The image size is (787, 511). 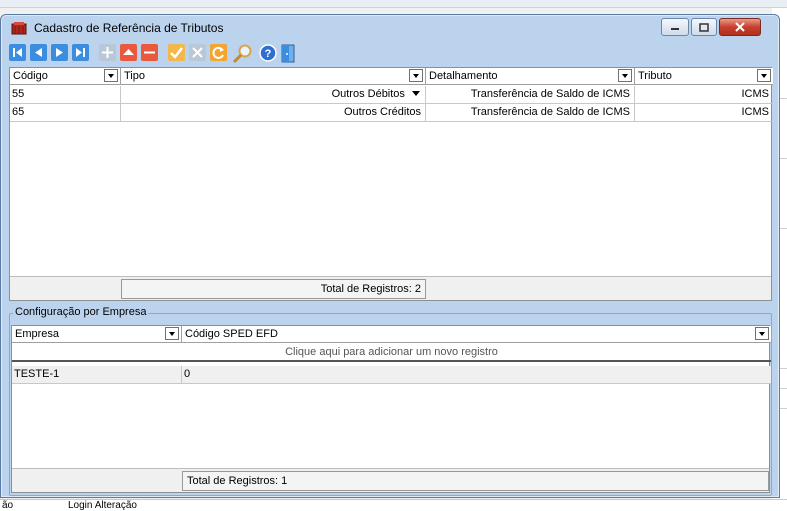 What do you see at coordinates (704, 76) in the screenshot?
I see `column-header-tributo: Tributo` at bounding box center [704, 76].